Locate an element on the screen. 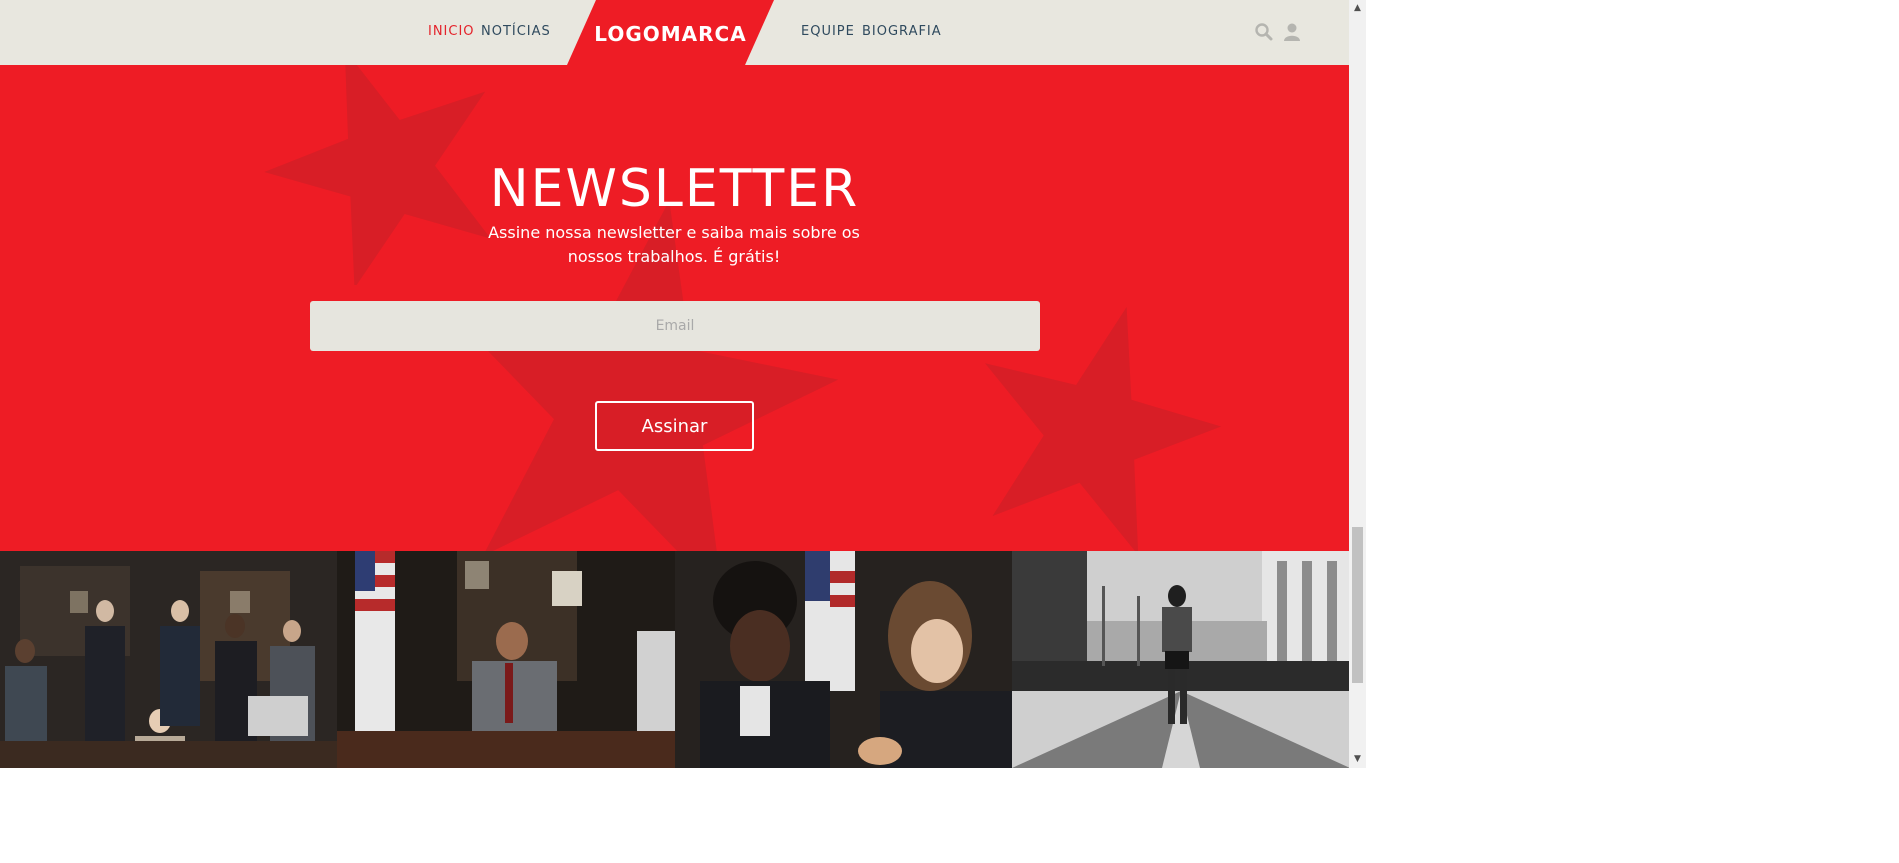 The image size is (1899, 863). page-scrollbar: ▲ ▼ is located at coordinates (1357, 384).